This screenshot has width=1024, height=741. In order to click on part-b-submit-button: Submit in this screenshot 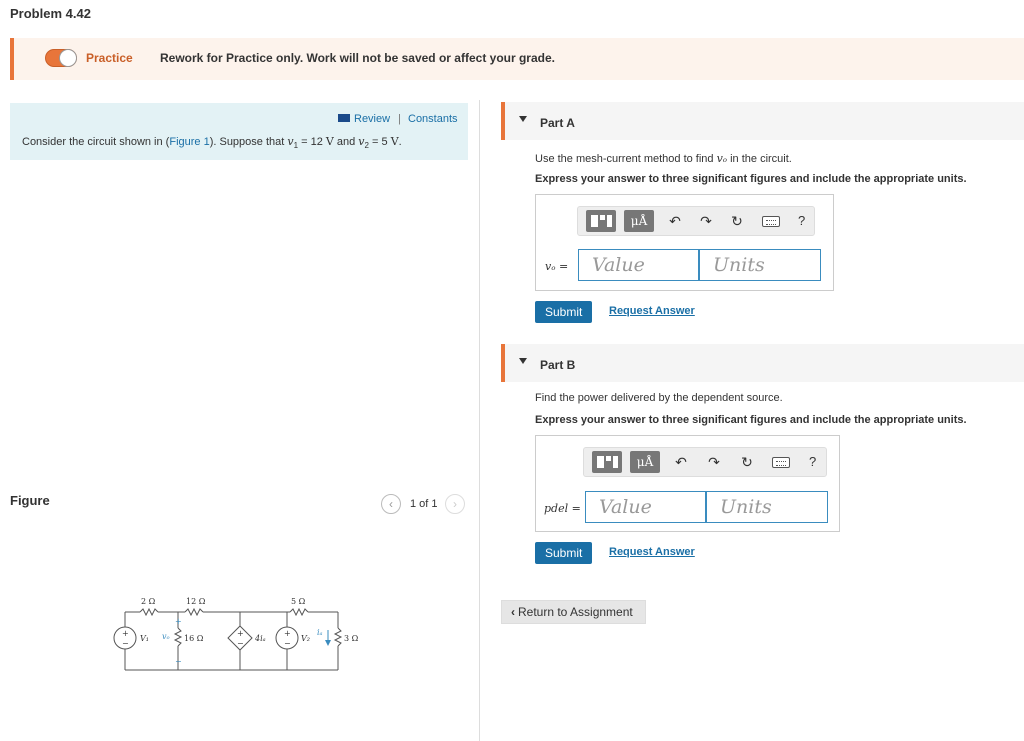, I will do `click(564, 553)`.